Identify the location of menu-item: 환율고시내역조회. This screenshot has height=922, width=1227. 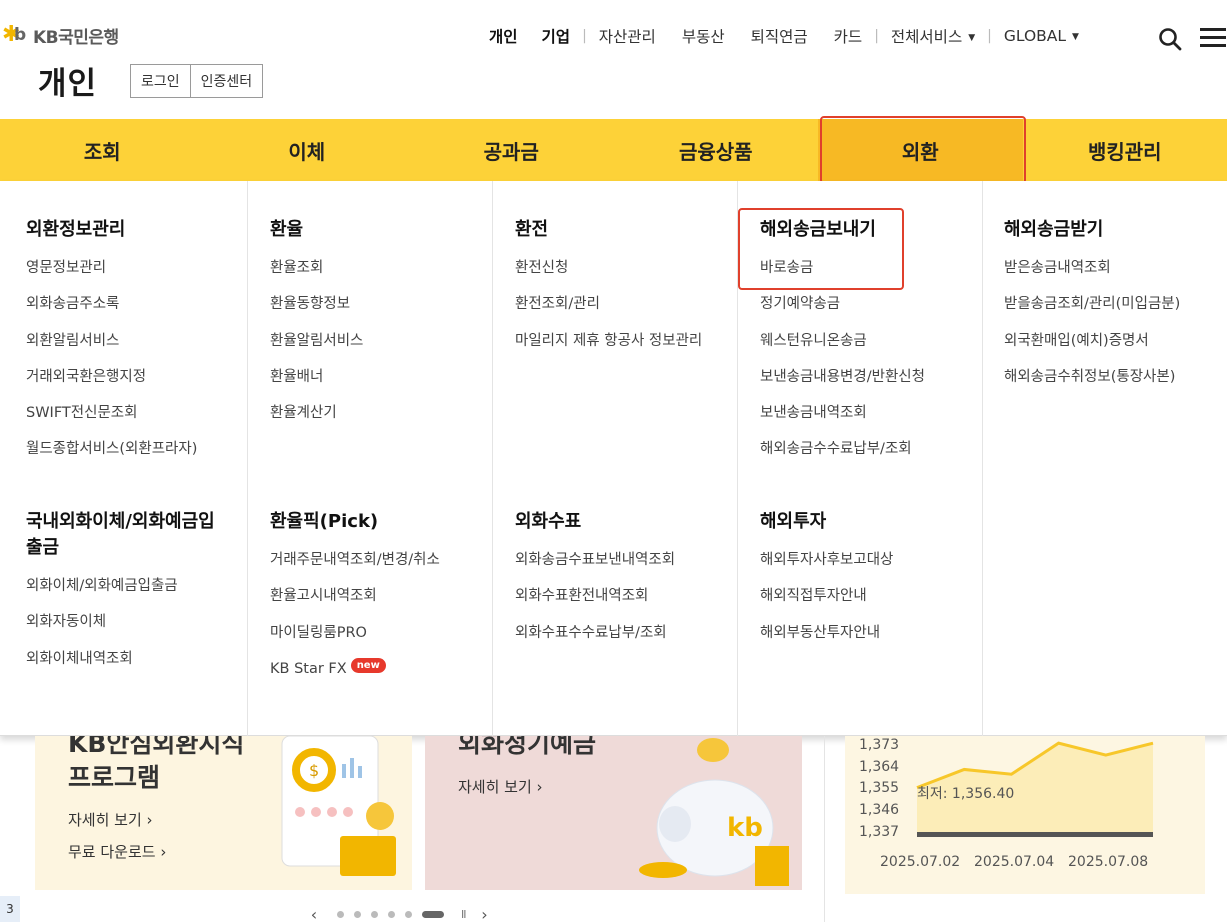
(380, 596).